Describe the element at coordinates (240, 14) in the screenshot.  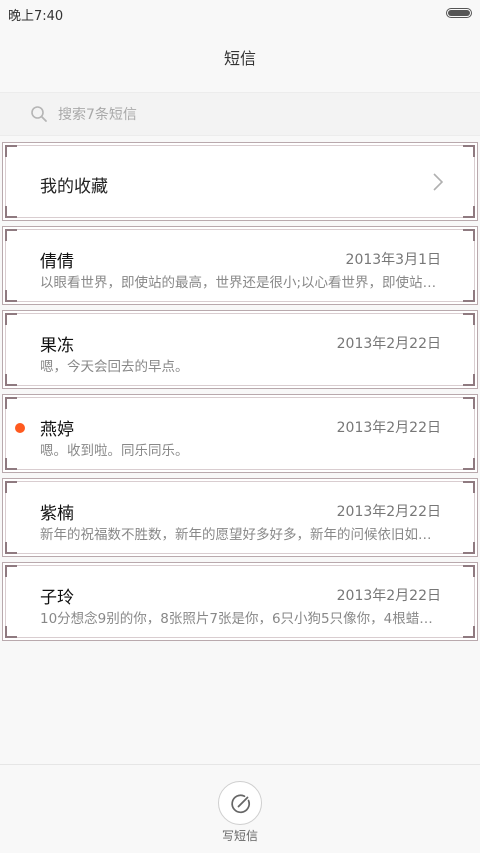
I see `status-bar: 晚上7:40` at that location.